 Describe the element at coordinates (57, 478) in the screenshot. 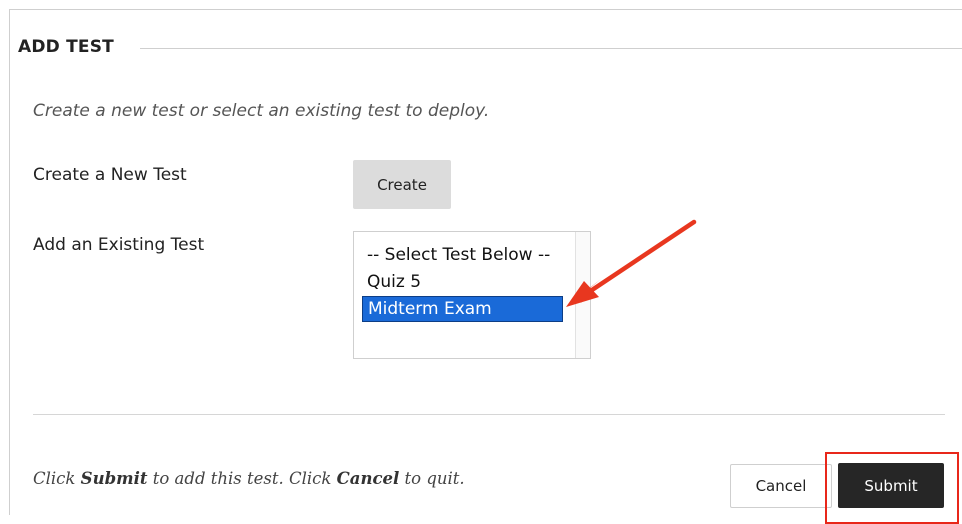

I see `footer-text-part1: Click` at that location.